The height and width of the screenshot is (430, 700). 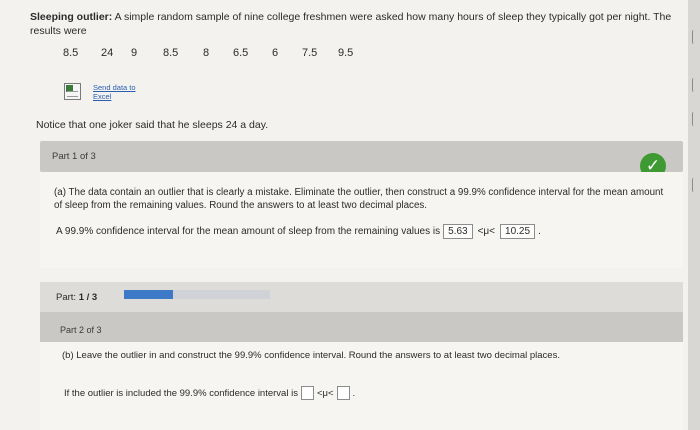 I want to click on part2-label: Part 2 of 3, so click(x=81, y=330).